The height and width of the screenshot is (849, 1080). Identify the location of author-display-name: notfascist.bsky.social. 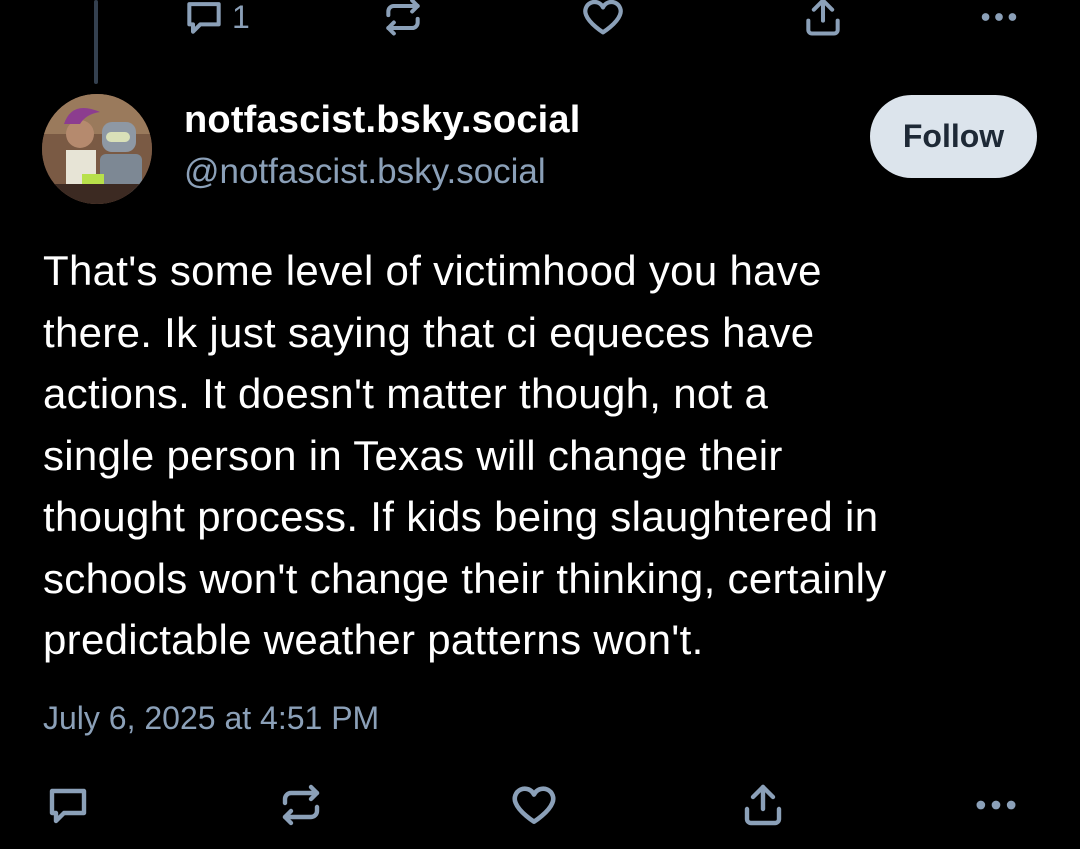
(382, 120).